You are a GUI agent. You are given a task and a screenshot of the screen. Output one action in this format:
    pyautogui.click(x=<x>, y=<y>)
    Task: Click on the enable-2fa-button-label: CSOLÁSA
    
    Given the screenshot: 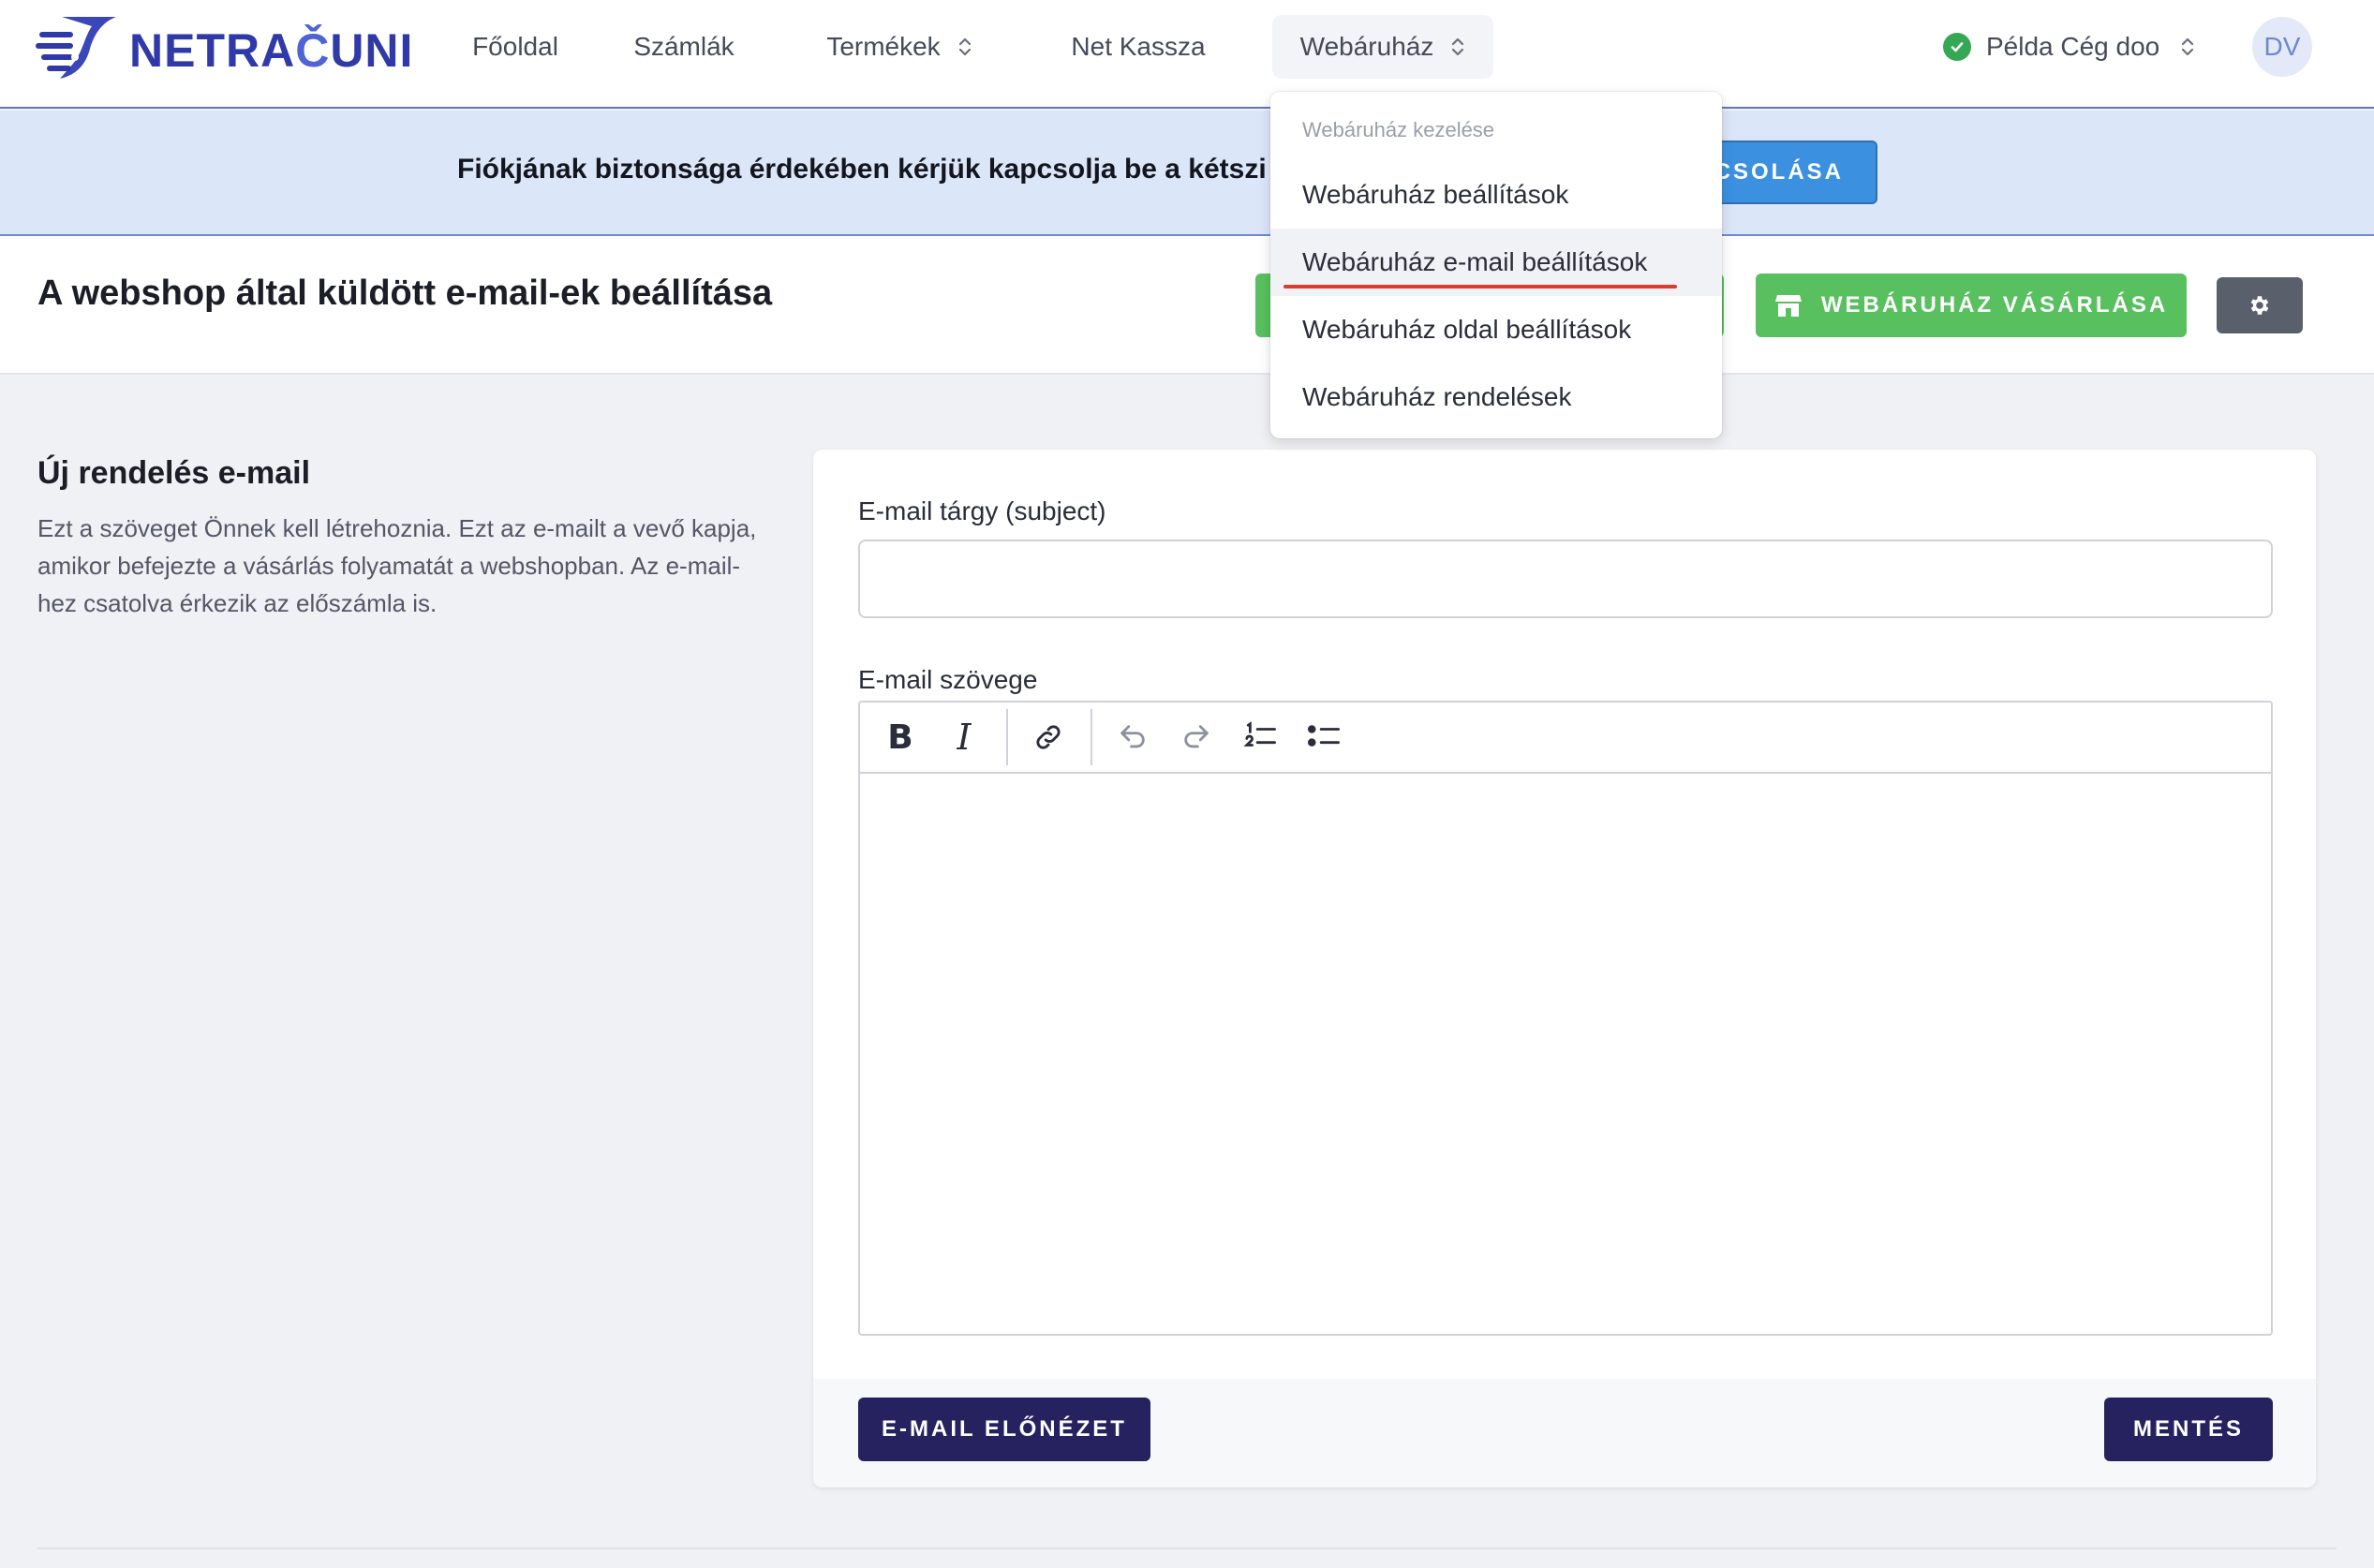 What is the action you would take?
    pyautogui.click(x=1779, y=172)
    